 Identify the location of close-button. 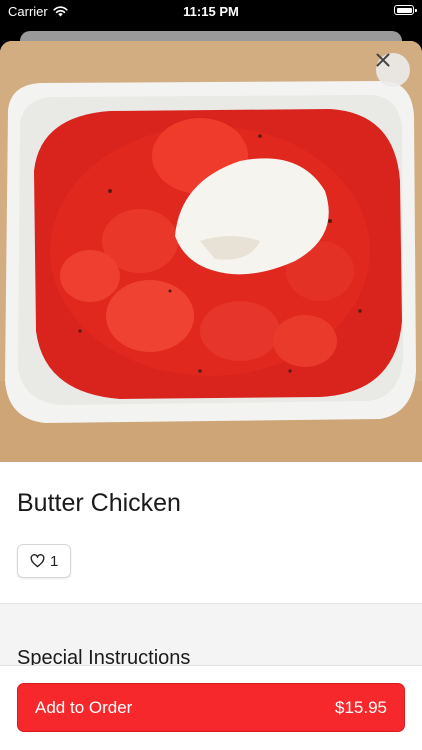
(393, 70).